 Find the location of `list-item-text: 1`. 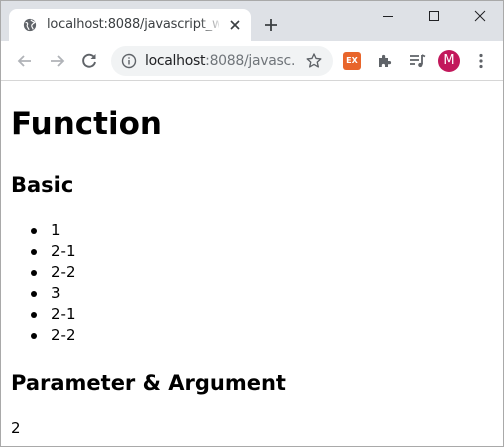

list-item-text: 1 is located at coordinates (56, 230).